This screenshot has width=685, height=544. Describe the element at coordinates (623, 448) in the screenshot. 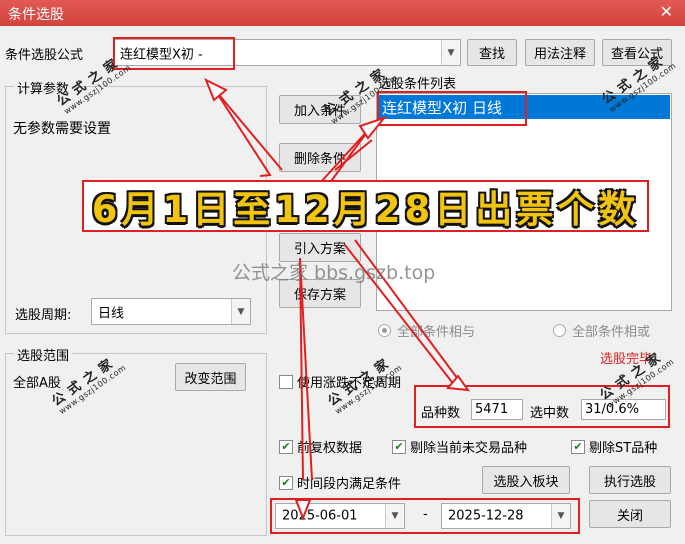

I see `exclude-st-label: 剔除ST品种` at that location.